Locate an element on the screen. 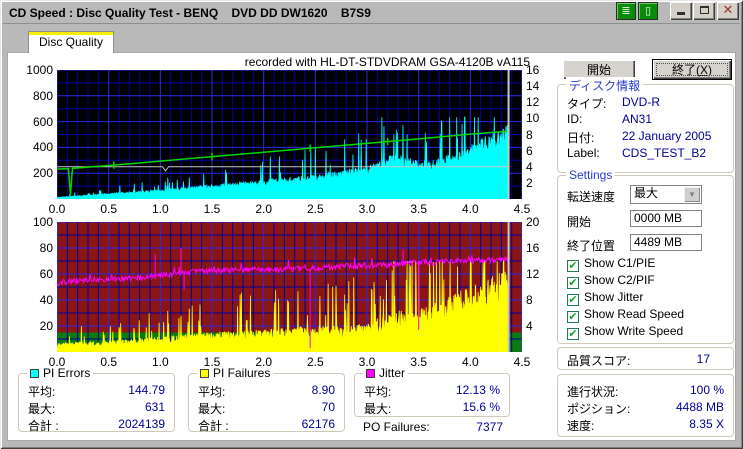 The height and width of the screenshot is (449, 743). focus-ring is located at coordinates (692, 69).